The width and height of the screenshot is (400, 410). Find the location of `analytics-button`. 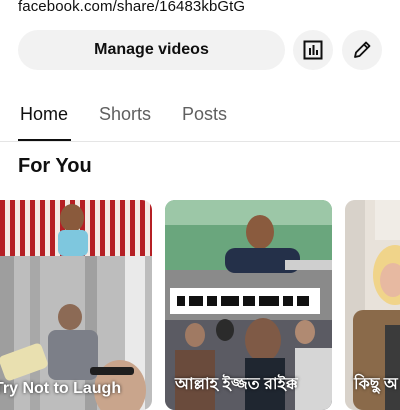

analytics-button is located at coordinates (313, 50).